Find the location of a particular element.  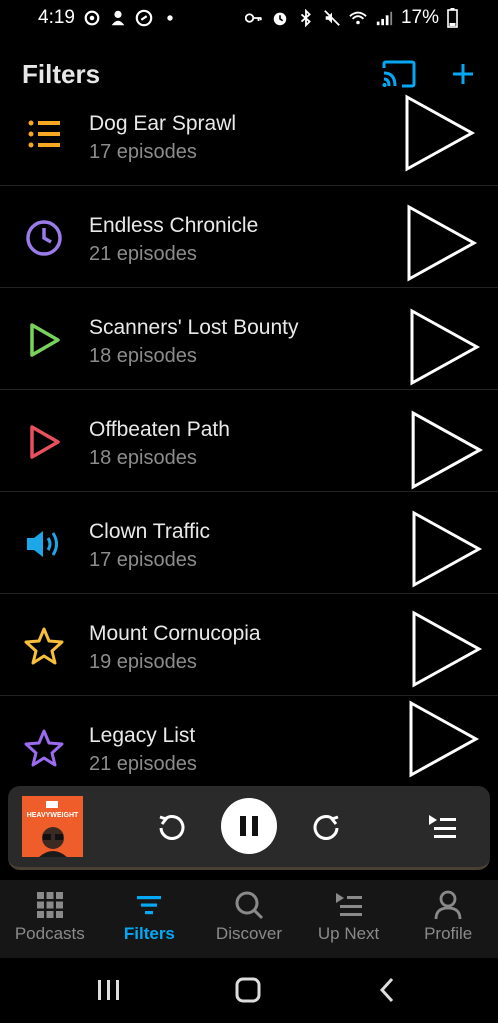

filter-name: Dog Ear Sprawl is located at coordinates (163, 123).